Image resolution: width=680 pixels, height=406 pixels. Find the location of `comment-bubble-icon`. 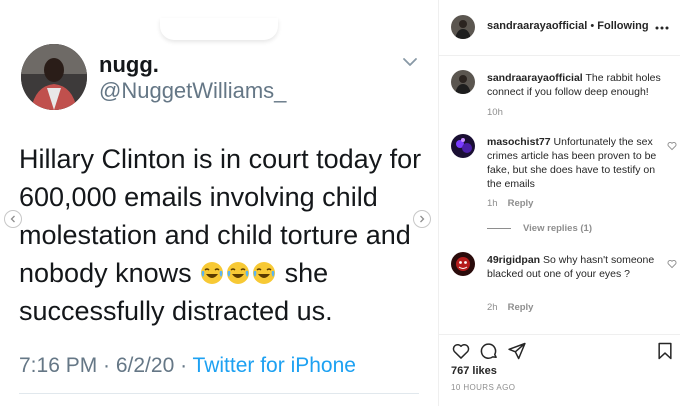

comment-bubble-icon is located at coordinates (489, 351).